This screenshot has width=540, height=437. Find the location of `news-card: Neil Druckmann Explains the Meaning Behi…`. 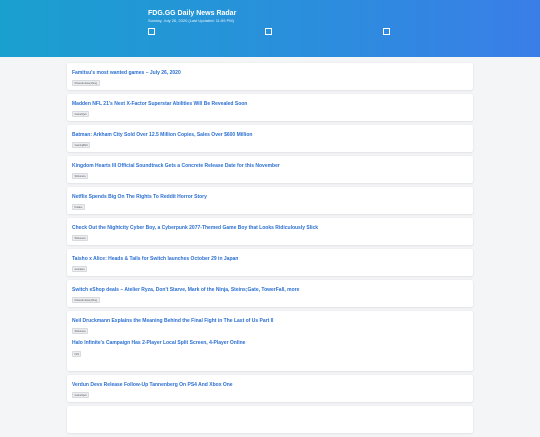

news-card: Neil Druckmann Explains the Meaning Behi… is located at coordinates (270, 341).